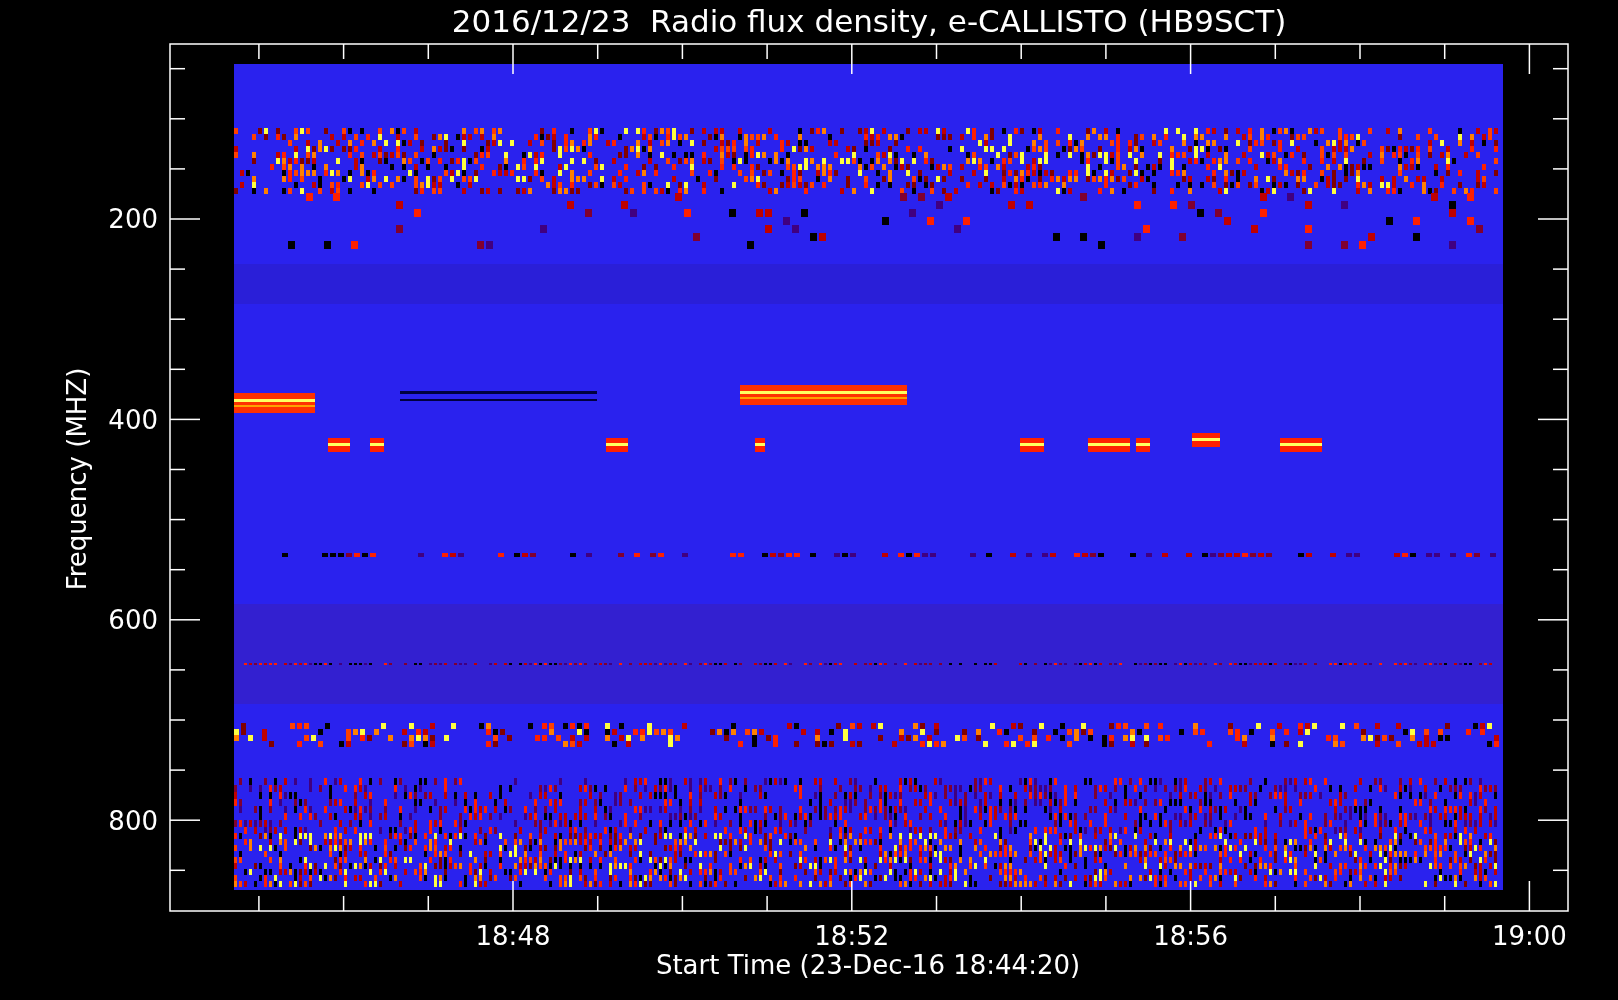 This screenshot has width=1618, height=1000. What do you see at coordinates (133, 820) in the screenshot?
I see `y-tick-label: 800` at bounding box center [133, 820].